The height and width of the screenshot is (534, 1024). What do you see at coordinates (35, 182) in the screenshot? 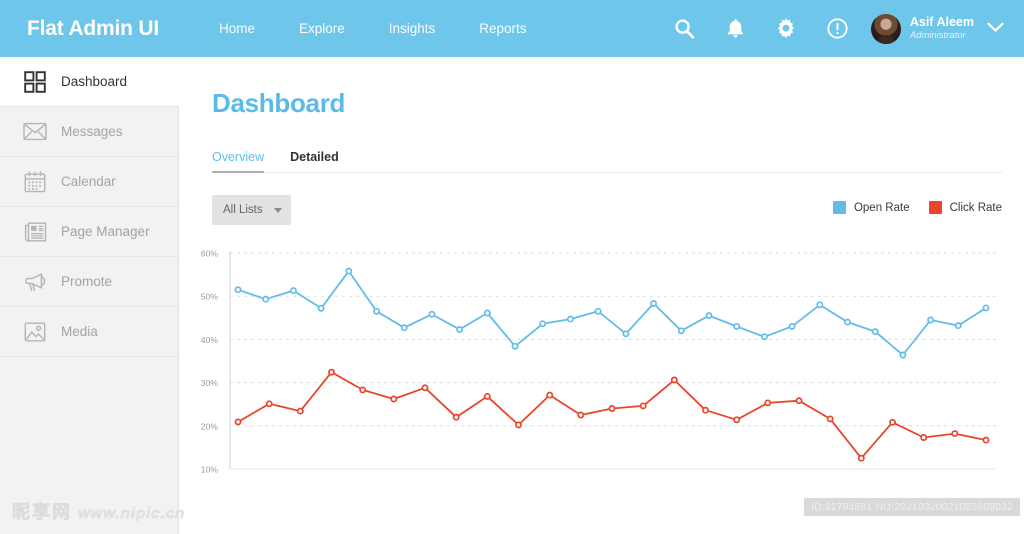
I see `calendar-icon` at bounding box center [35, 182].